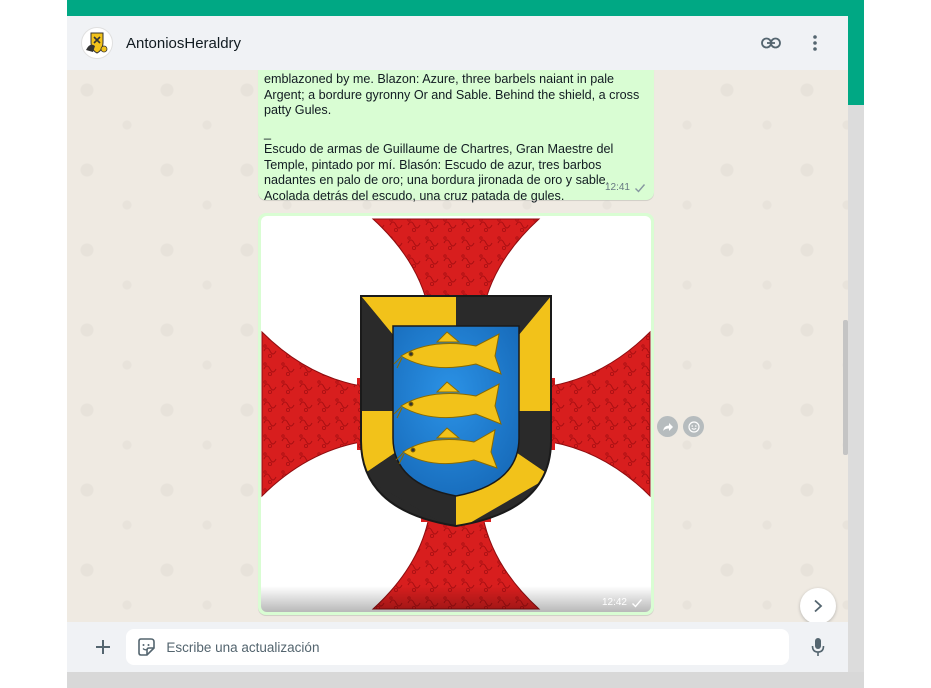 Image resolution: width=931 pixels, height=688 pixels. I want to click on top-accent-band, so click(465, 8).